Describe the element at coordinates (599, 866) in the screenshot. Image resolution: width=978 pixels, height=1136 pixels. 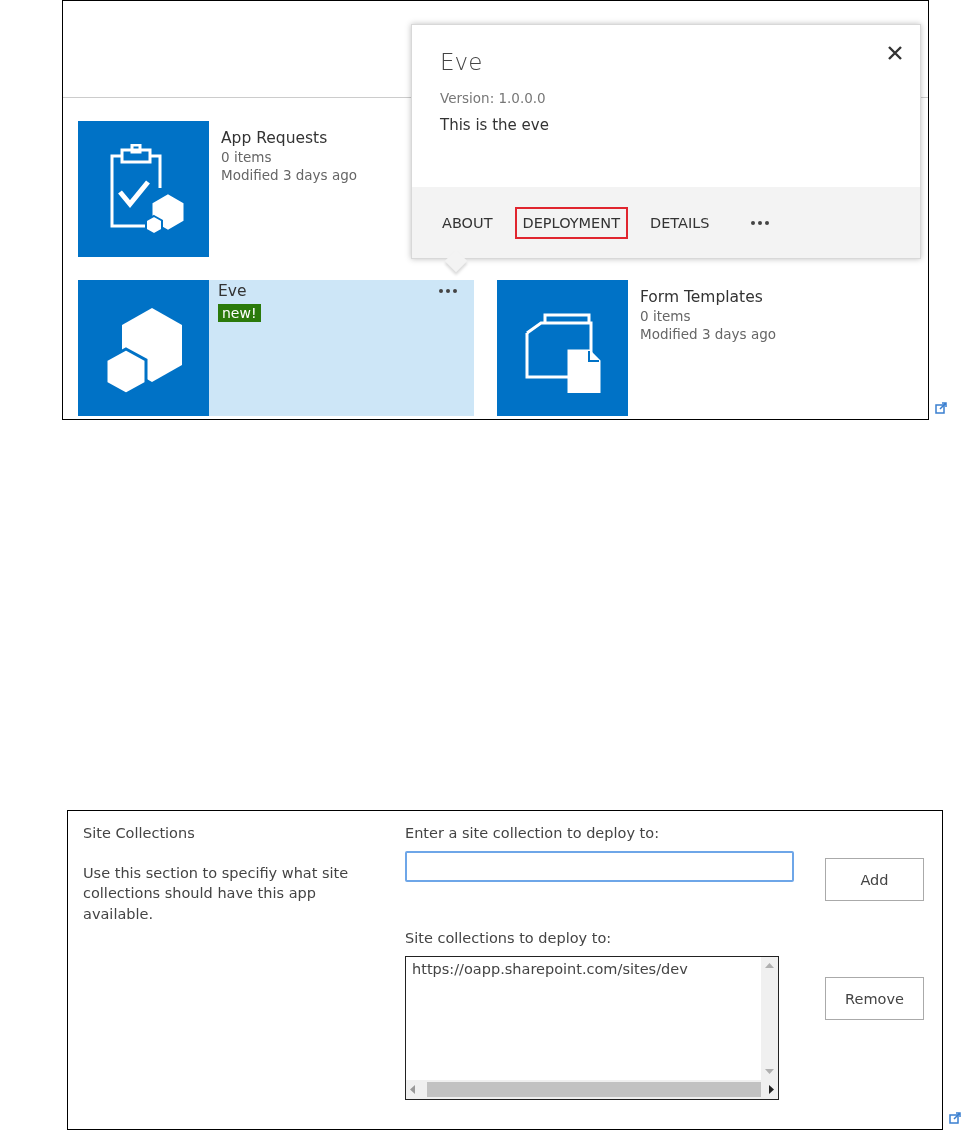
I see `site-collection-field` at that location.